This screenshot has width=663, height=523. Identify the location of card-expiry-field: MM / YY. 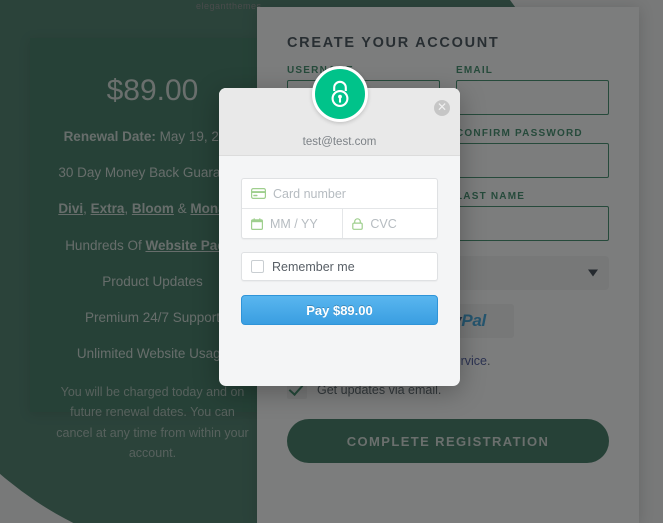
(293, 223).